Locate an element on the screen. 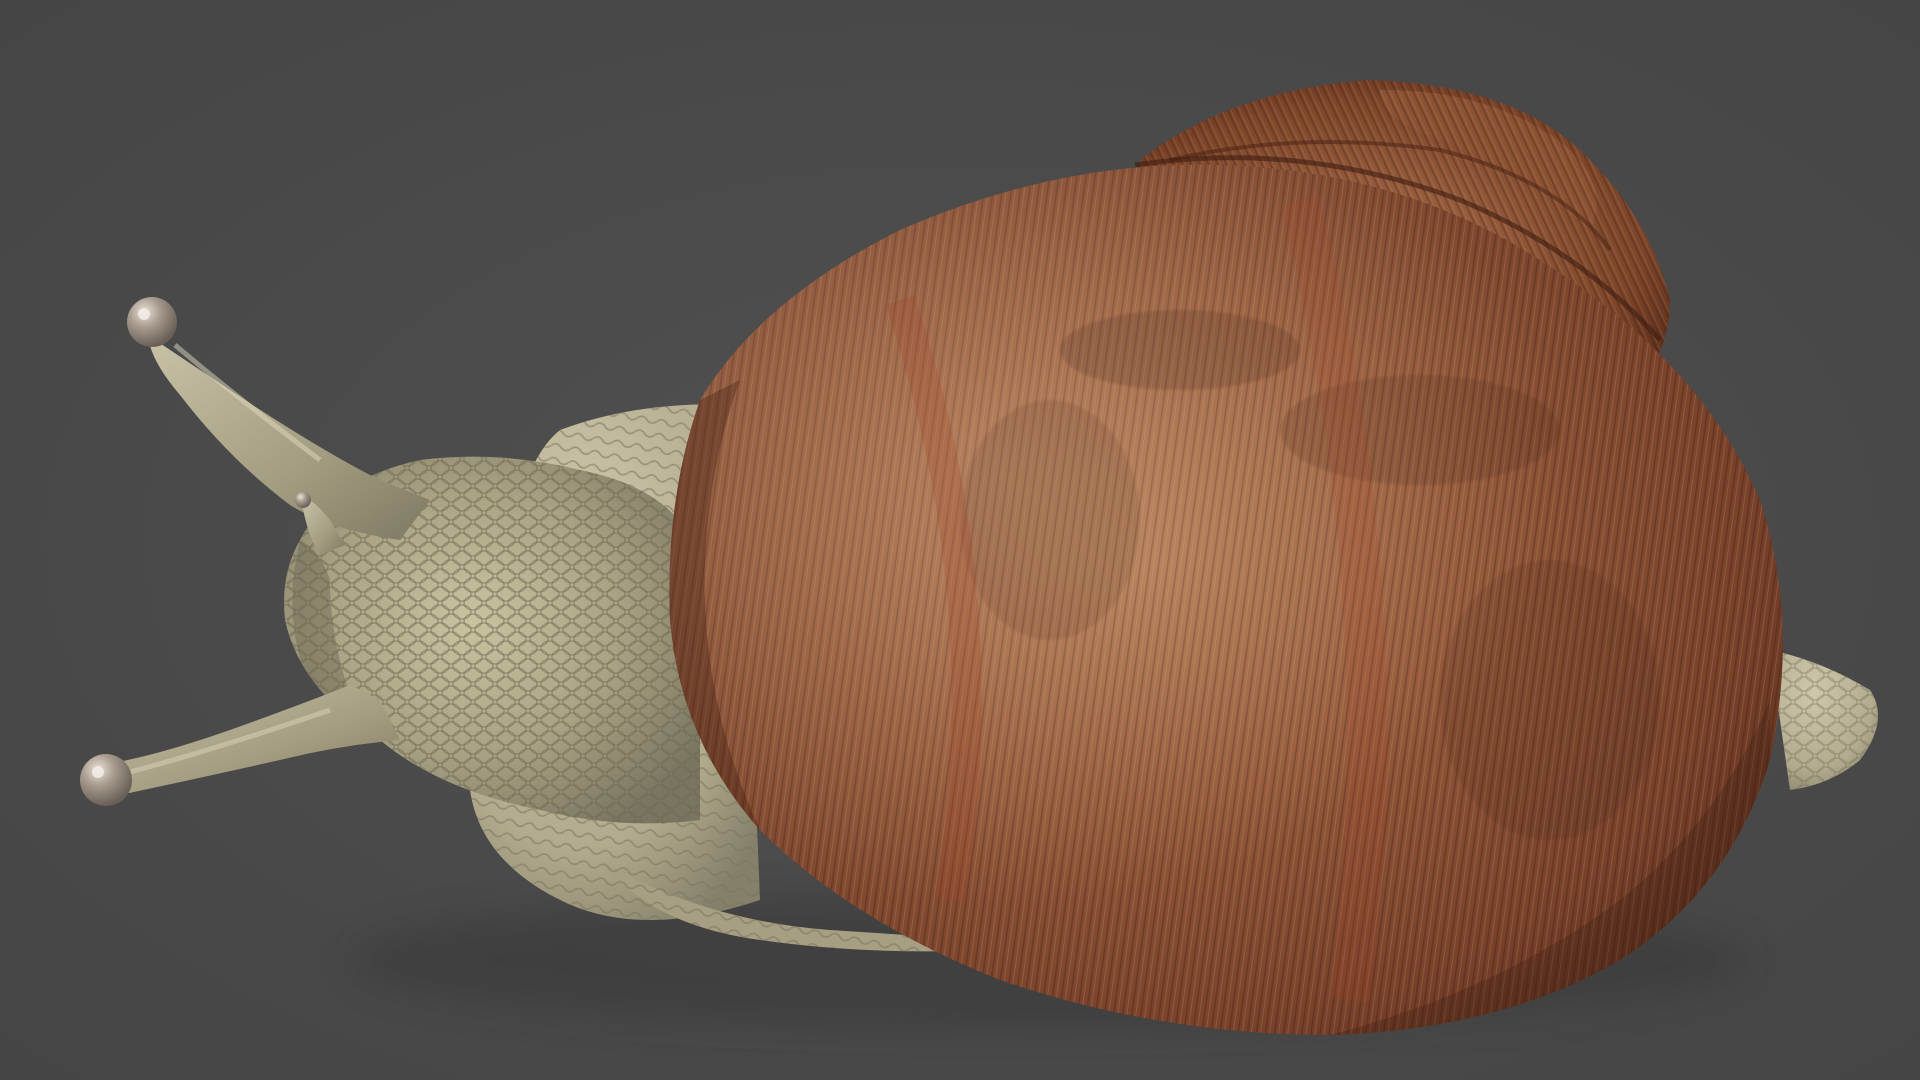 Image resolution: width=1920 pixels, height=1080 pixels. upper-eye-tip is located at coordinates (152, 322).